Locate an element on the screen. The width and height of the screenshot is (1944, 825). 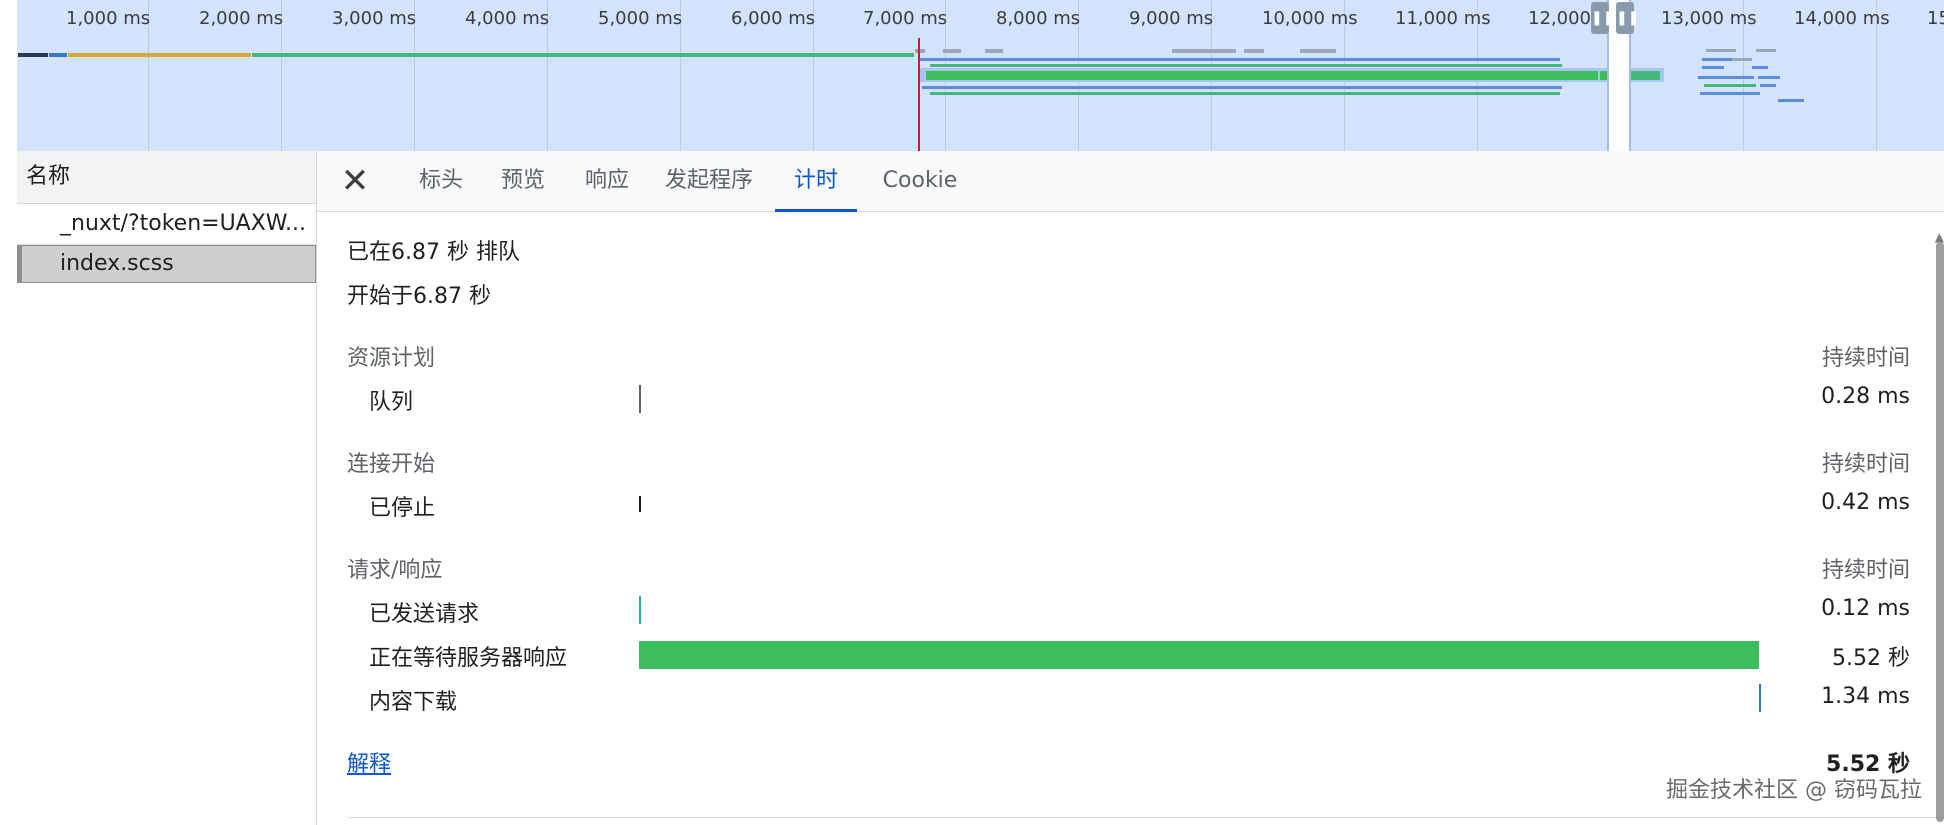
divider is located at coordinates (1145, 817).